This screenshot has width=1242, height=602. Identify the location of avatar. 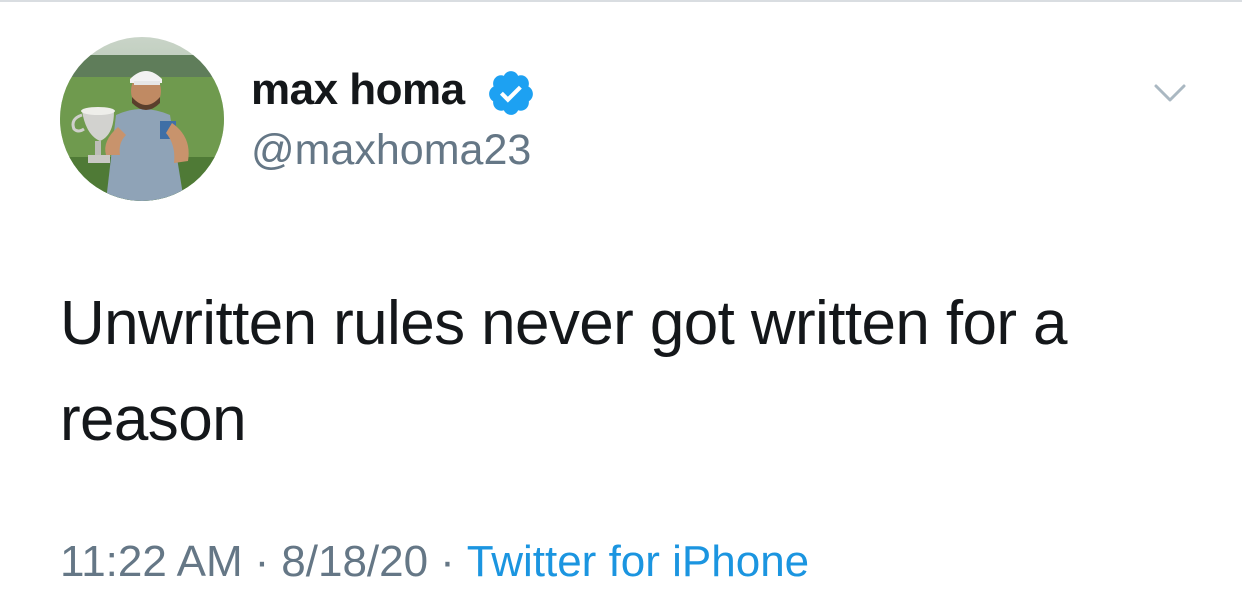
(142, 119).